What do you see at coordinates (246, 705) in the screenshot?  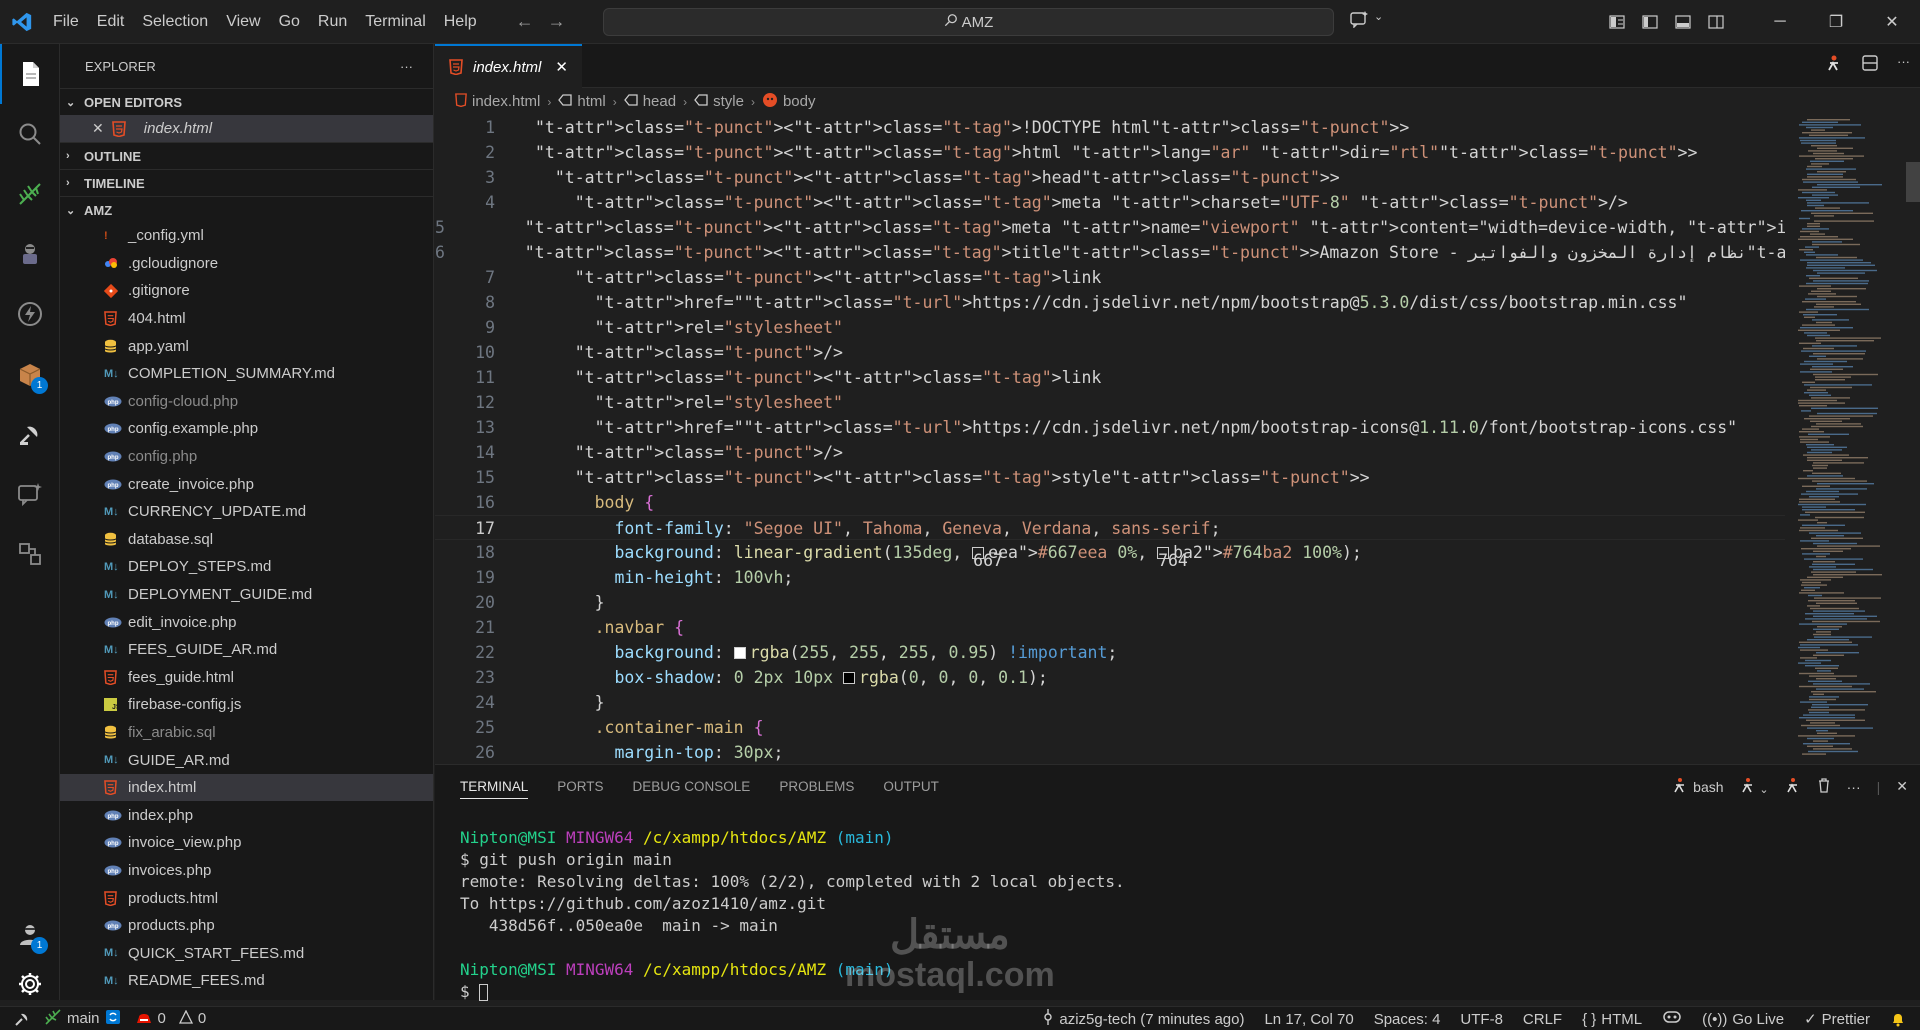 I see `file-item: JS firebase-config.js` at bounding box center [246, 705].